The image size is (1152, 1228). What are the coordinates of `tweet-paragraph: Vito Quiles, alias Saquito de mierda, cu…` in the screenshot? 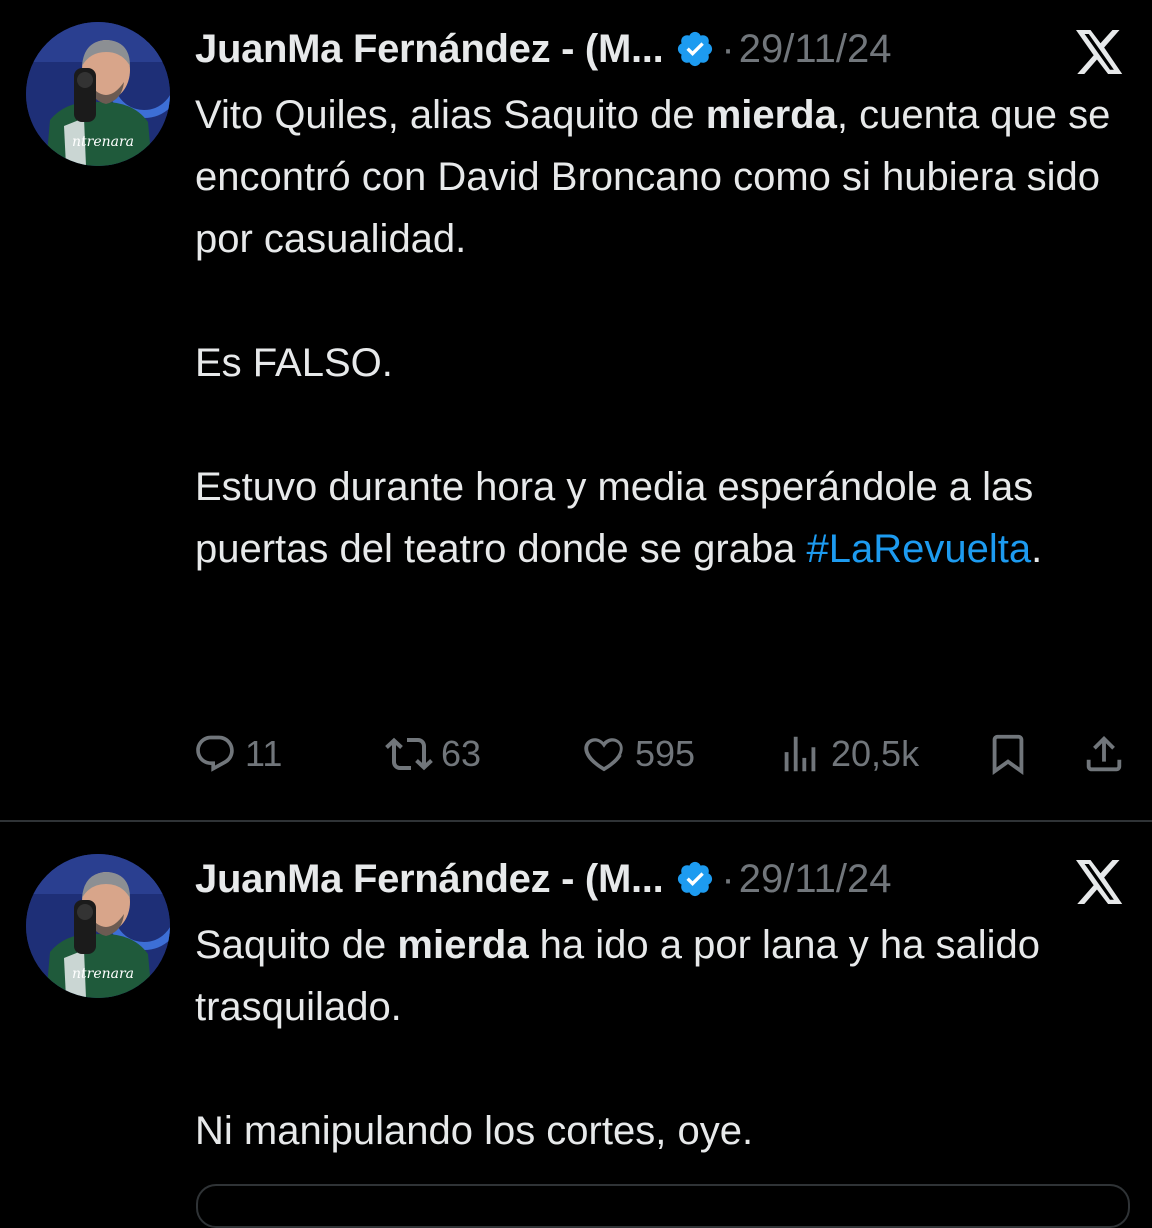 It's located at (660, 177).